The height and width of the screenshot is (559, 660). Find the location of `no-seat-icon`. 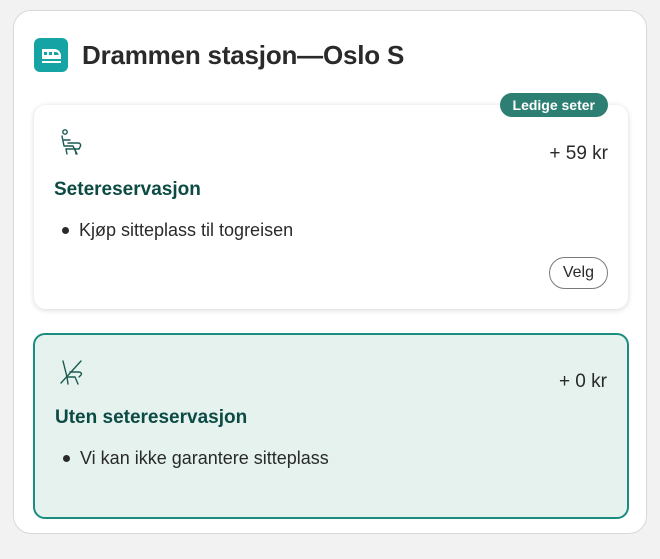

no-seat-icon is located at coordinates (72, 372).